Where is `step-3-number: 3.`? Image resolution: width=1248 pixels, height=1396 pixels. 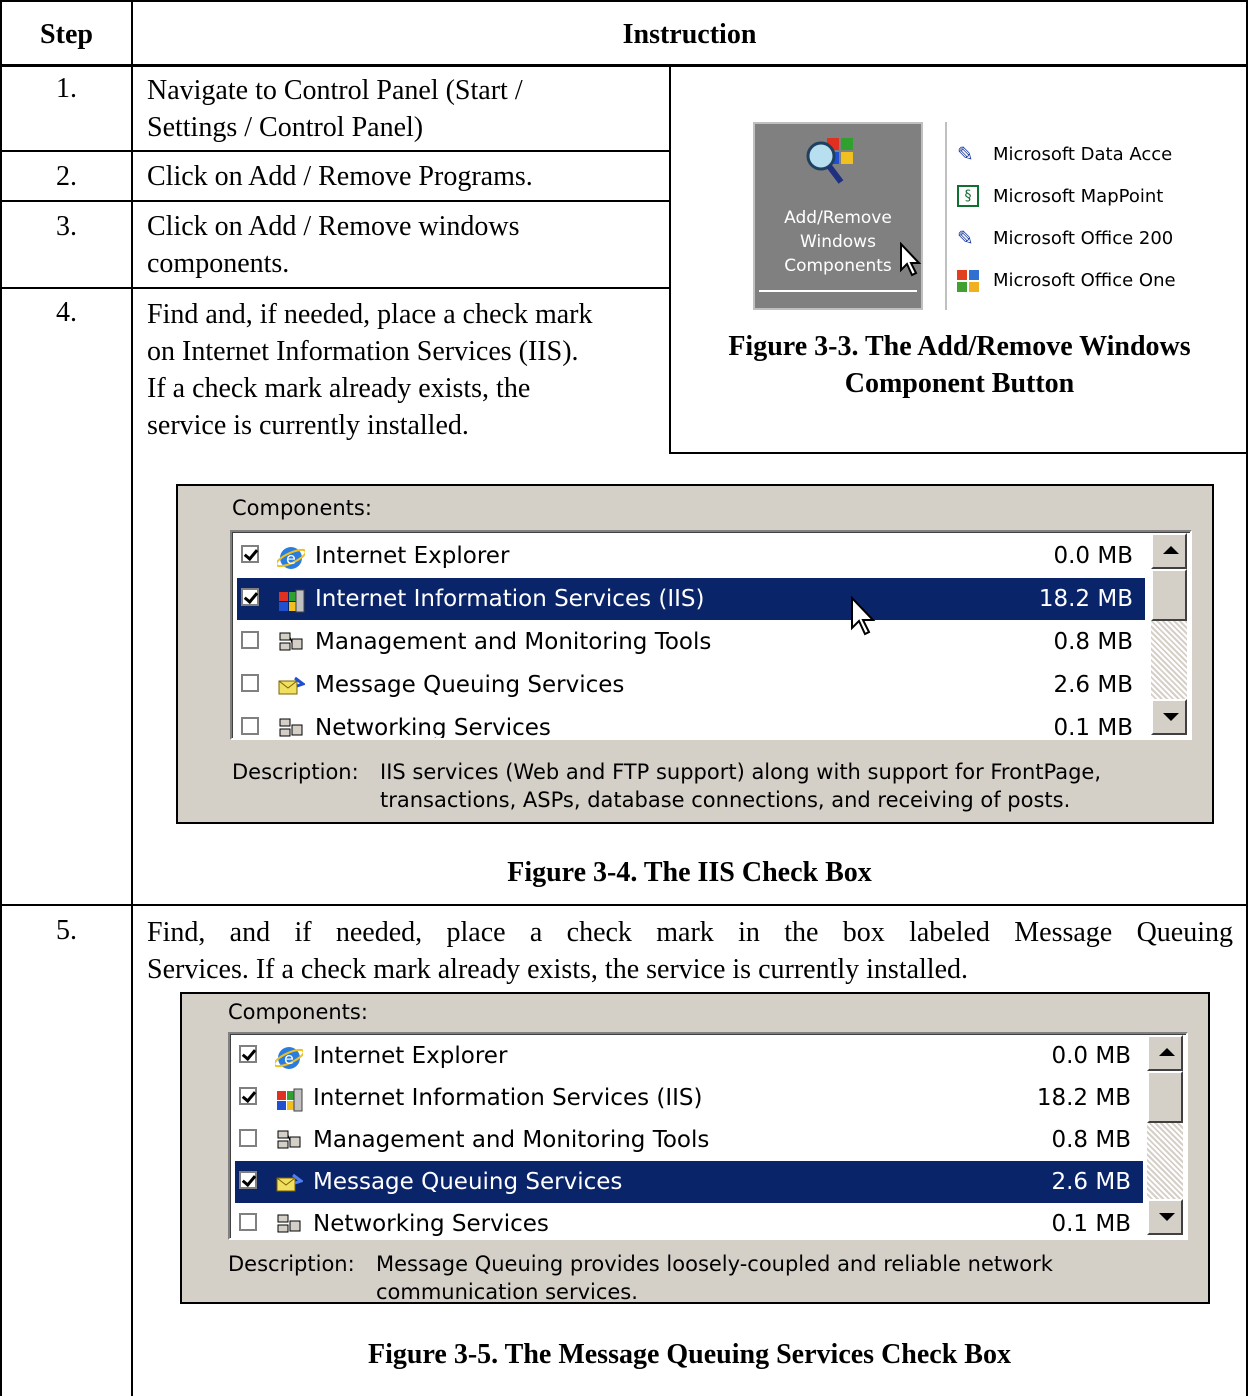
step-3-number: 3. is located at coordinates (66, 226).